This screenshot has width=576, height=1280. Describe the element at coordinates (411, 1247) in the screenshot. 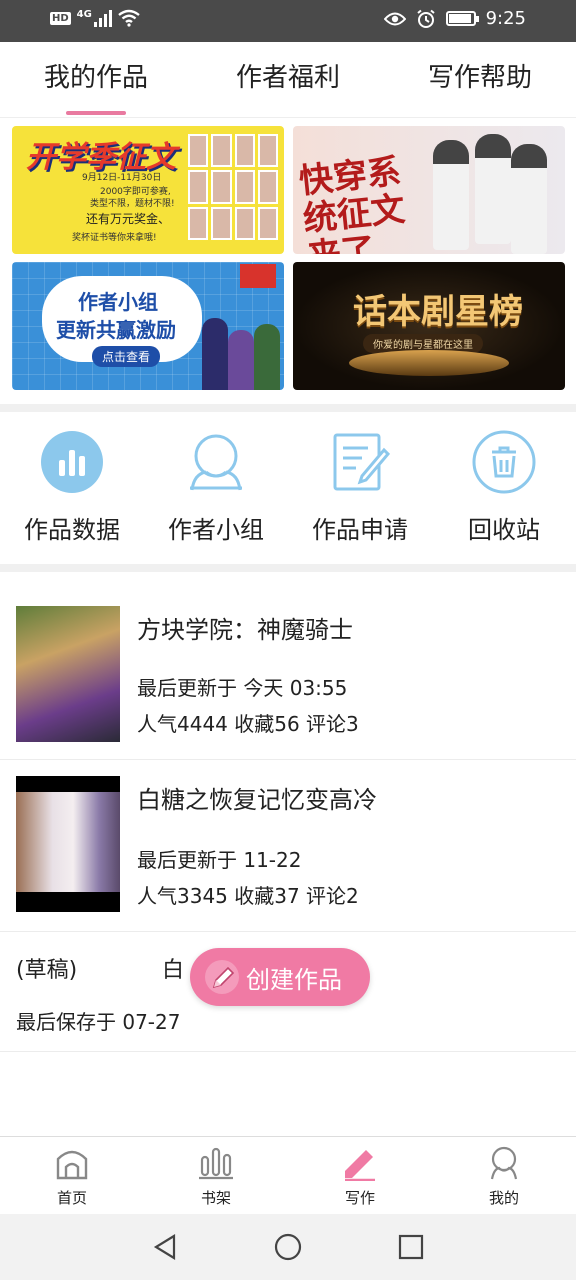

I see `recent-apps-icon` at that location.